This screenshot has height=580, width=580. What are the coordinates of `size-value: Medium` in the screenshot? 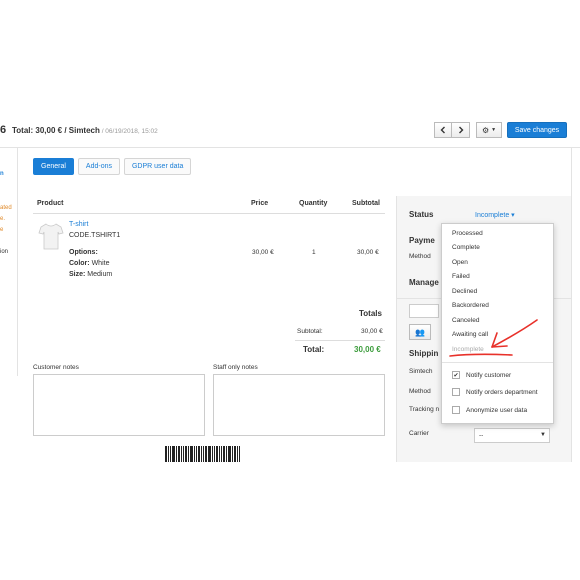 It's located at (100, 274).